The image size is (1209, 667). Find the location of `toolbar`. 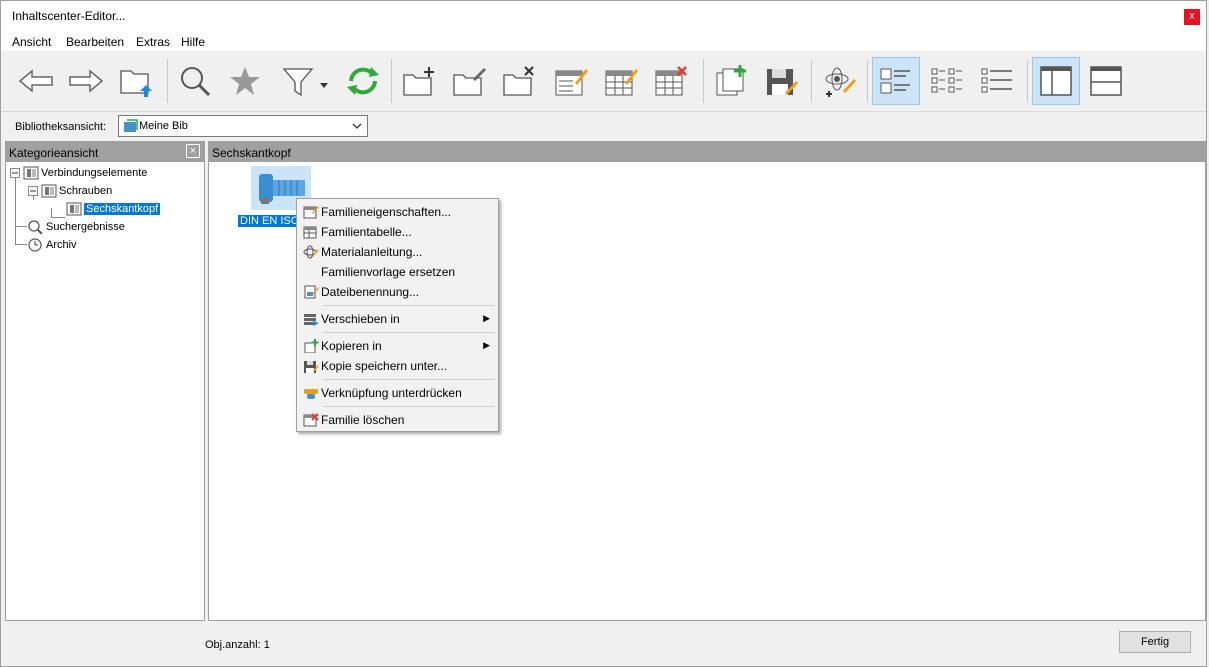

toolbar is located at coordinates (603, 82).